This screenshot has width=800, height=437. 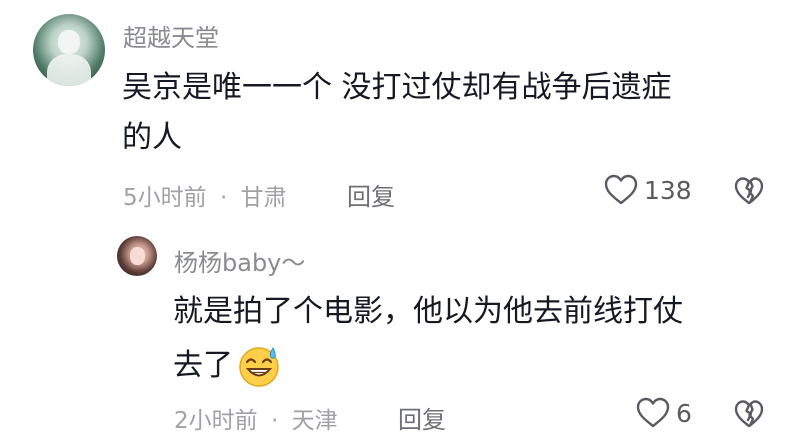 I want to click on reply-text-line-2: 去了, so click(x=203, y=365).